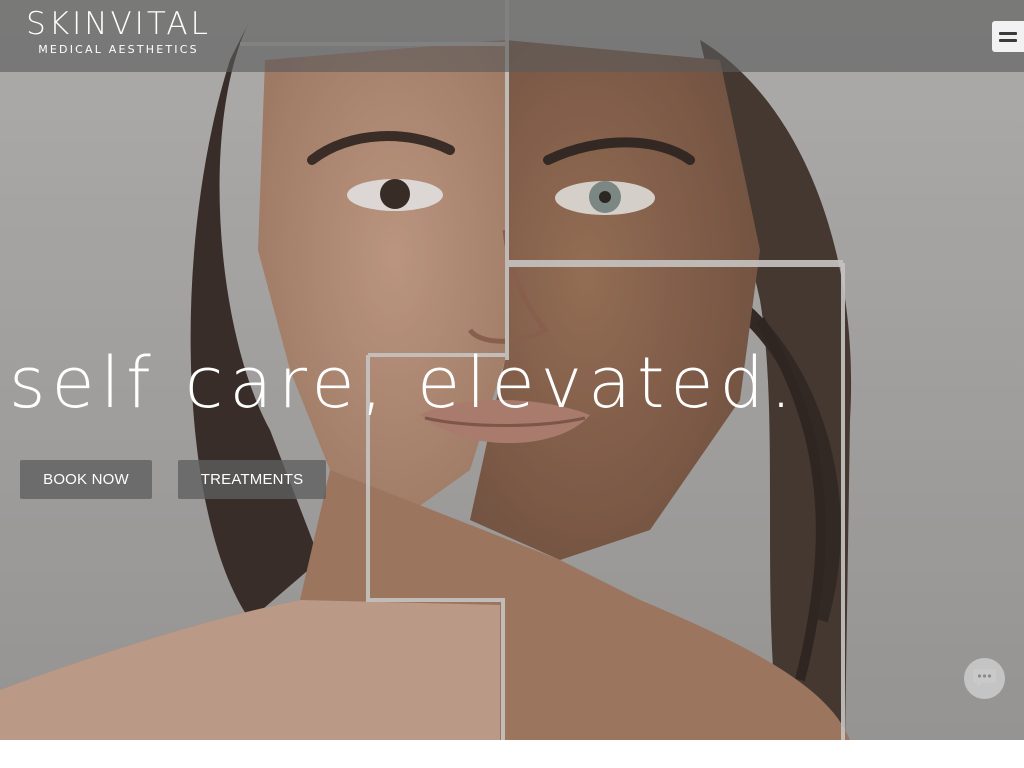  What do you see at coordinates (252, 479) in the screenshot?
I see `treatments-button: TREATMENTS` at bounding box center [252, 479].